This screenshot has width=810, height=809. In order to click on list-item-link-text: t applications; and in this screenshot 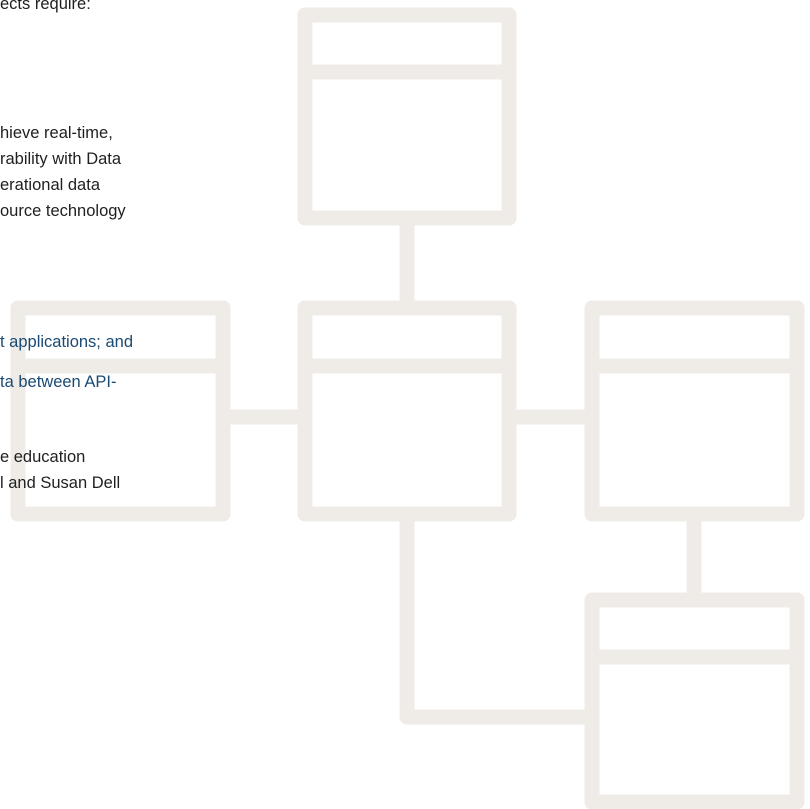, I will do `click(66, 342)`.